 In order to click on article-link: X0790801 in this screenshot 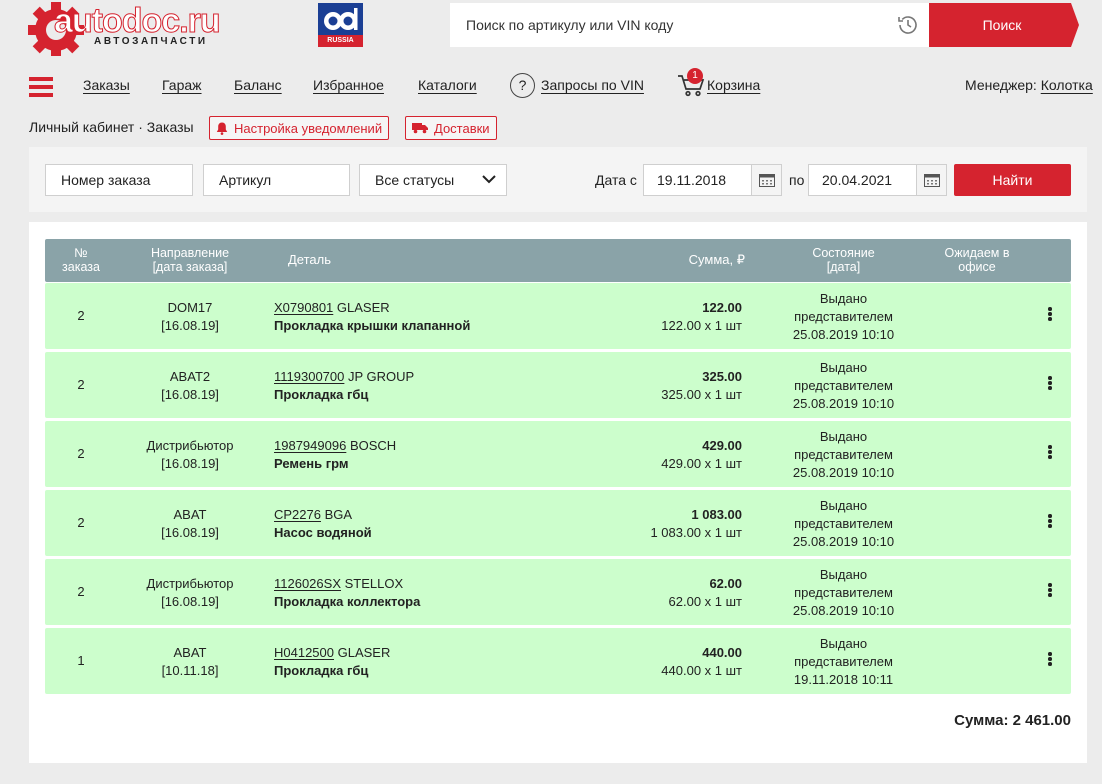, I will do `click(303, 307)`.